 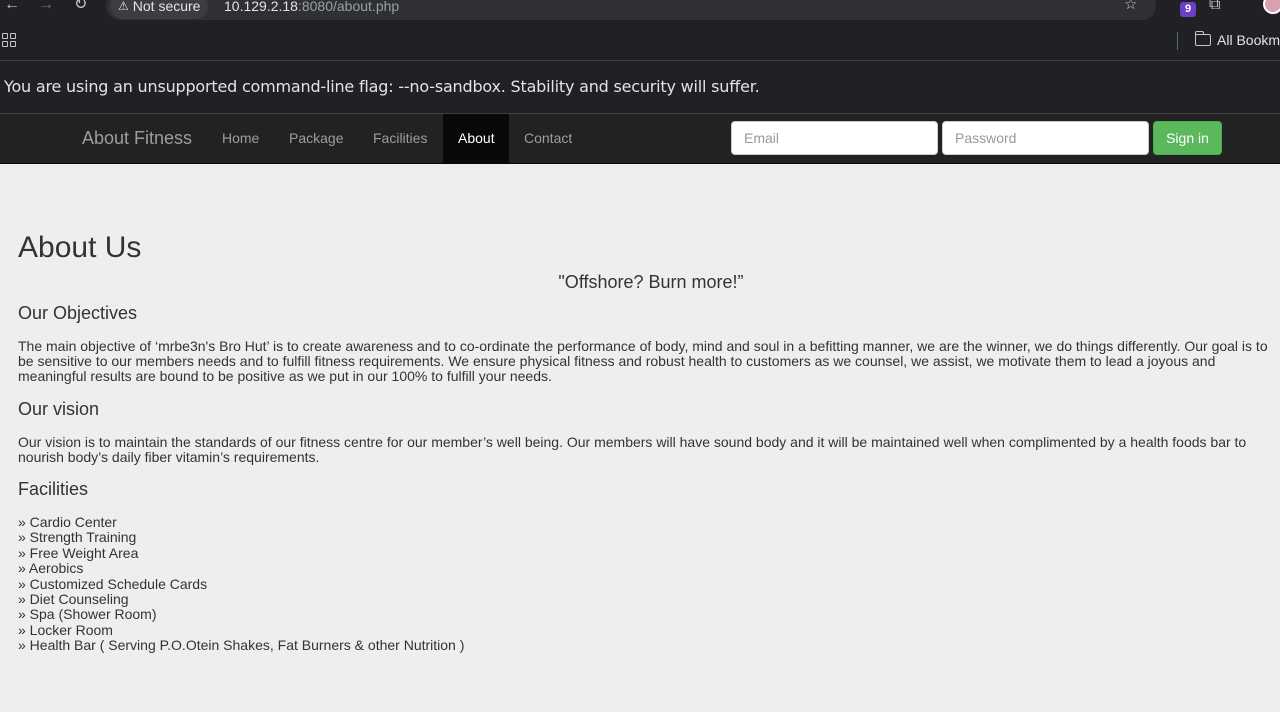 I want to click on password-field, so click(x=1045, y=138).